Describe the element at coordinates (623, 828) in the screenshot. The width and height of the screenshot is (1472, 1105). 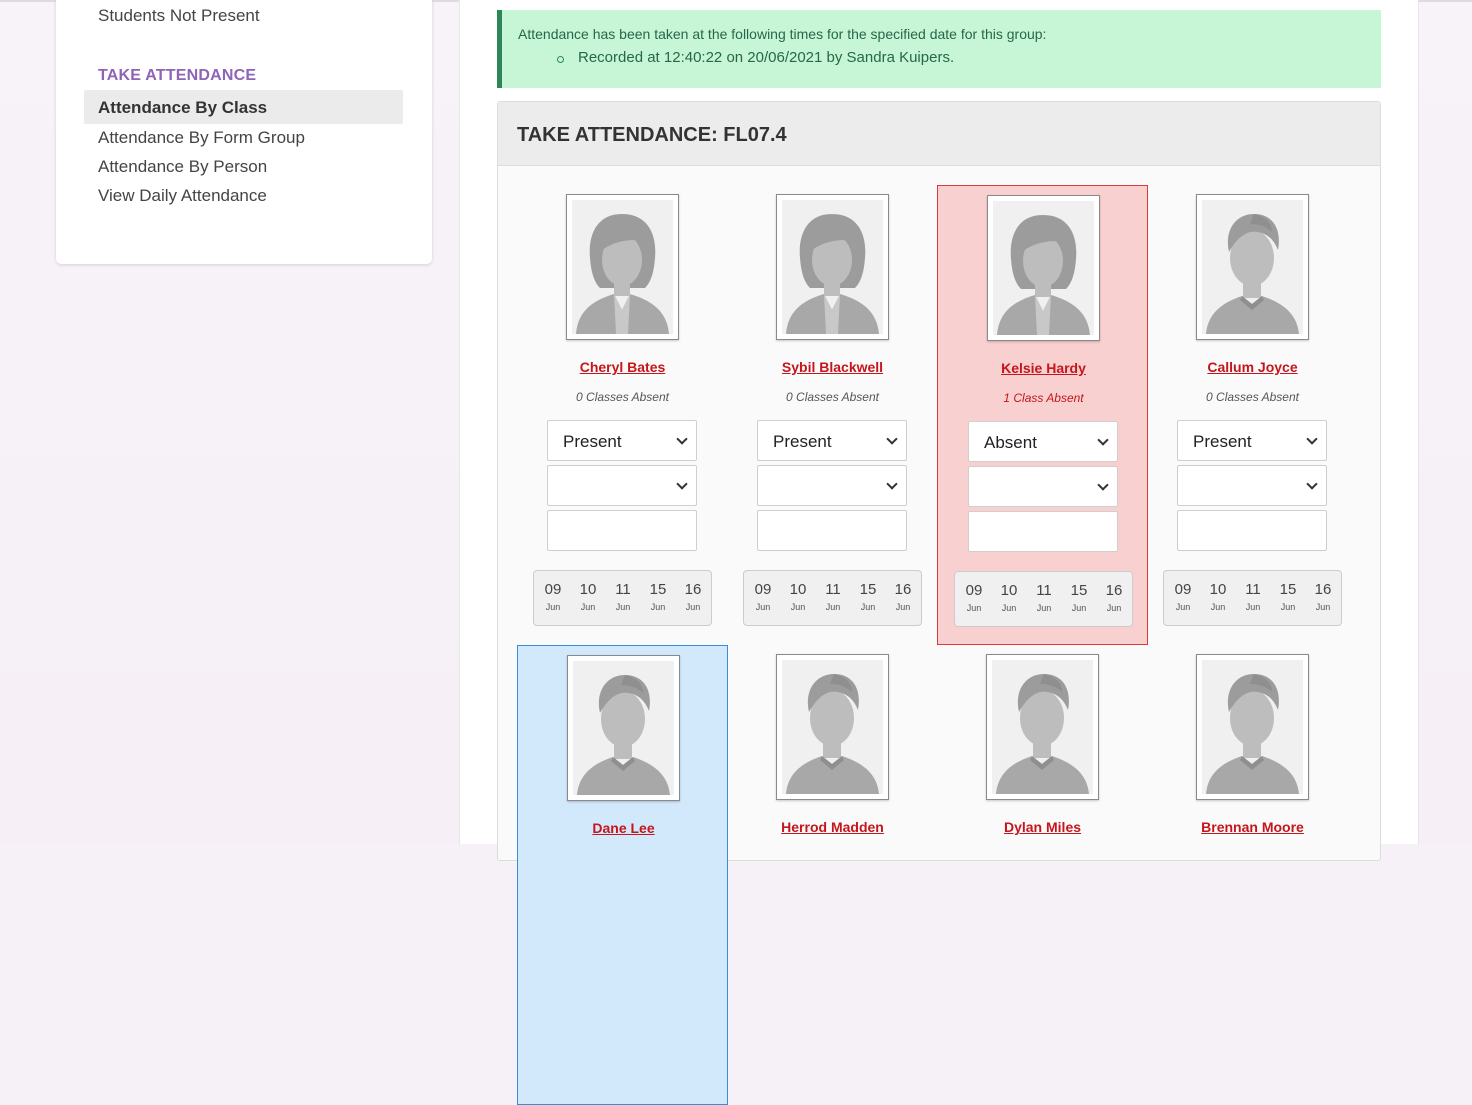
I see `student-name-link: Dane Lee` at that location.